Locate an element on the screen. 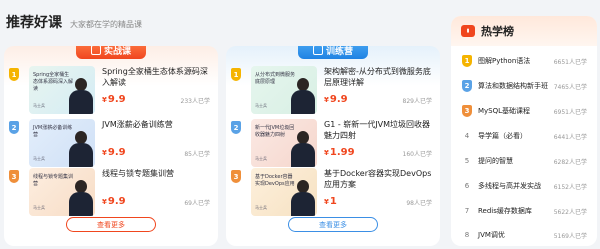  hot-rank-badge: 2 is located at coordinates (467, 86).